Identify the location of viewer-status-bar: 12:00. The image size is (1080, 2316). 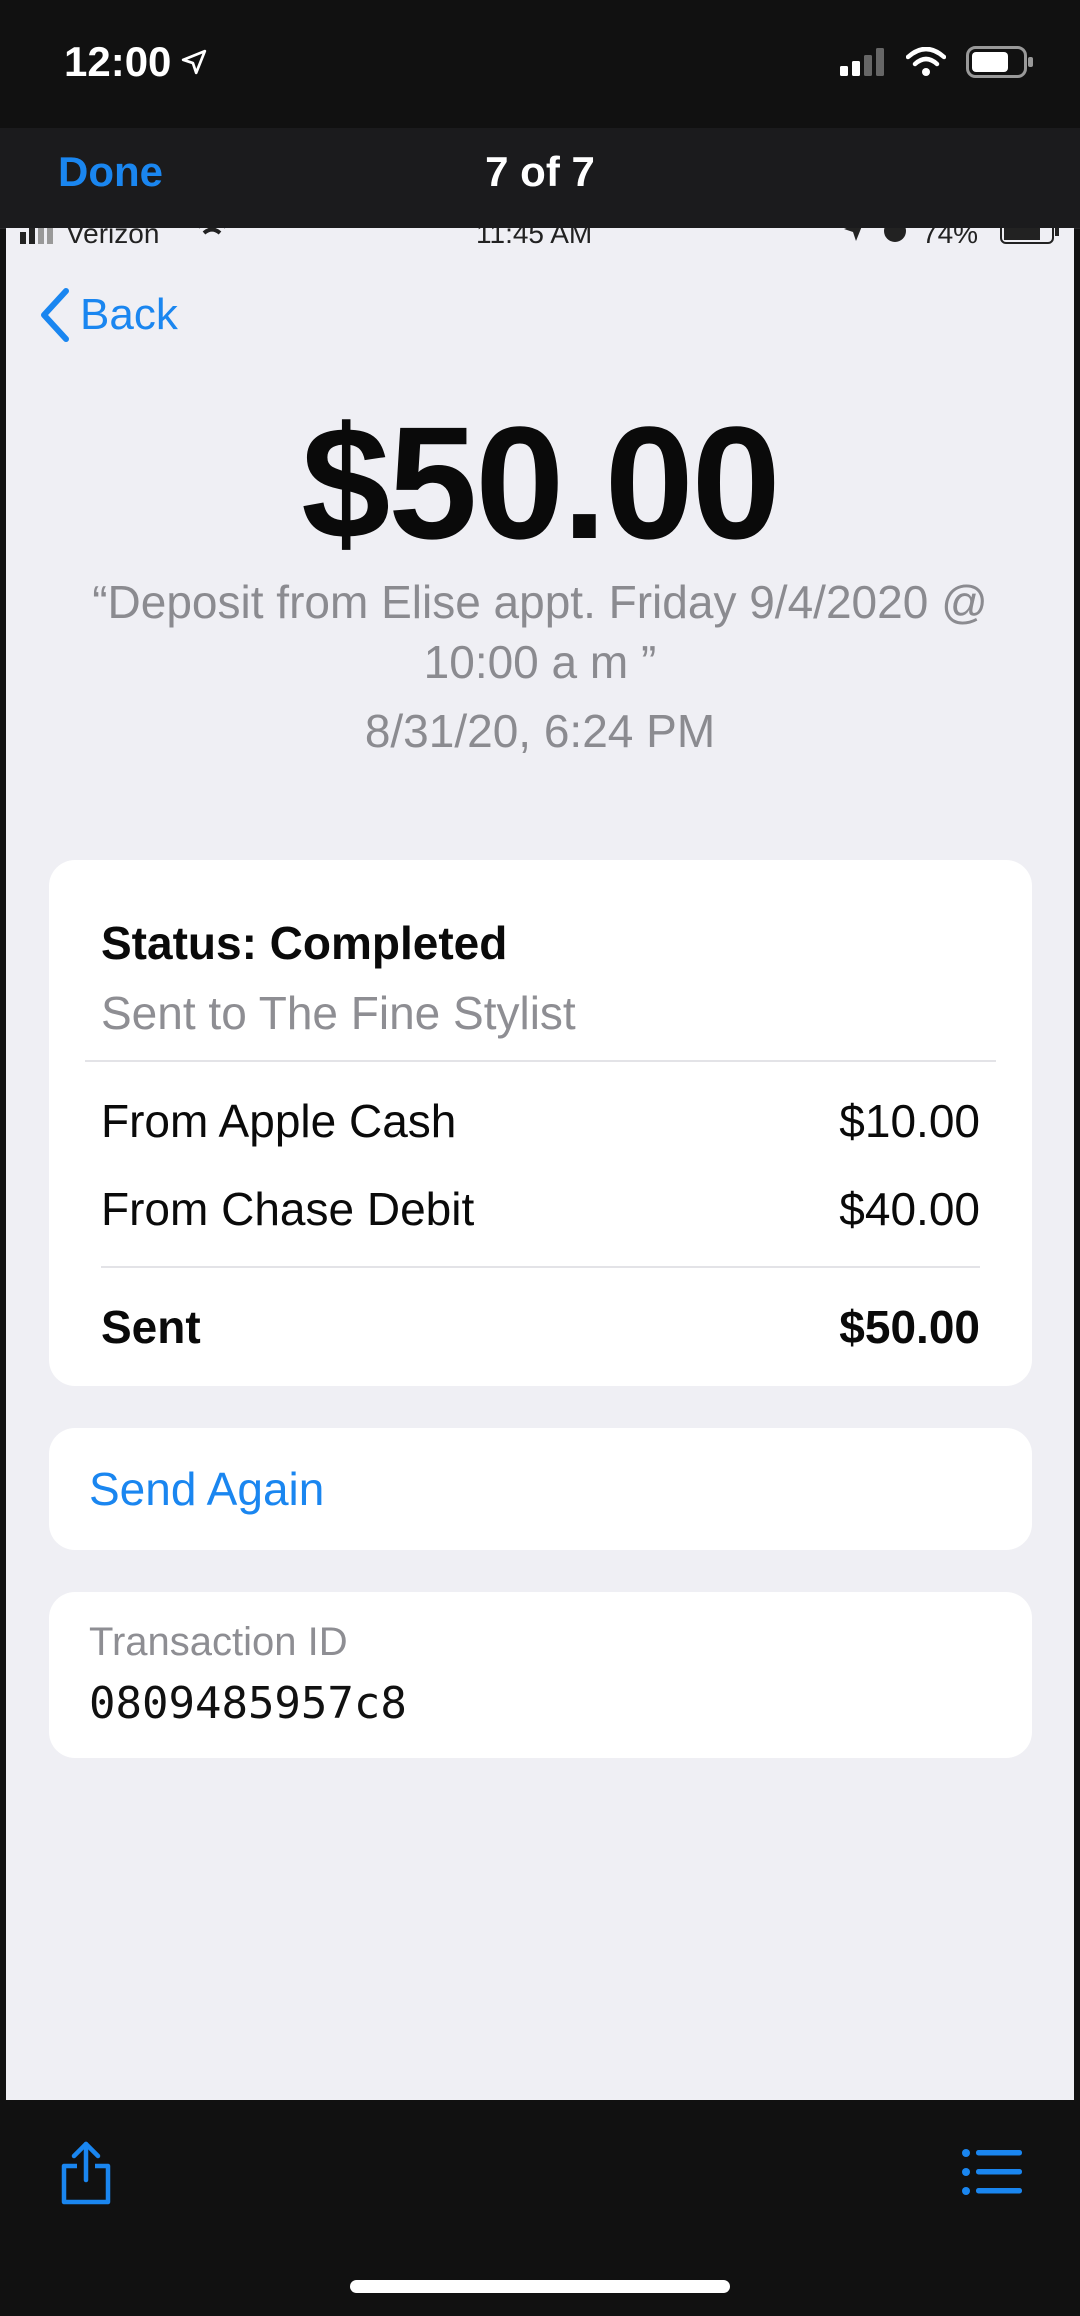
(540, 64).